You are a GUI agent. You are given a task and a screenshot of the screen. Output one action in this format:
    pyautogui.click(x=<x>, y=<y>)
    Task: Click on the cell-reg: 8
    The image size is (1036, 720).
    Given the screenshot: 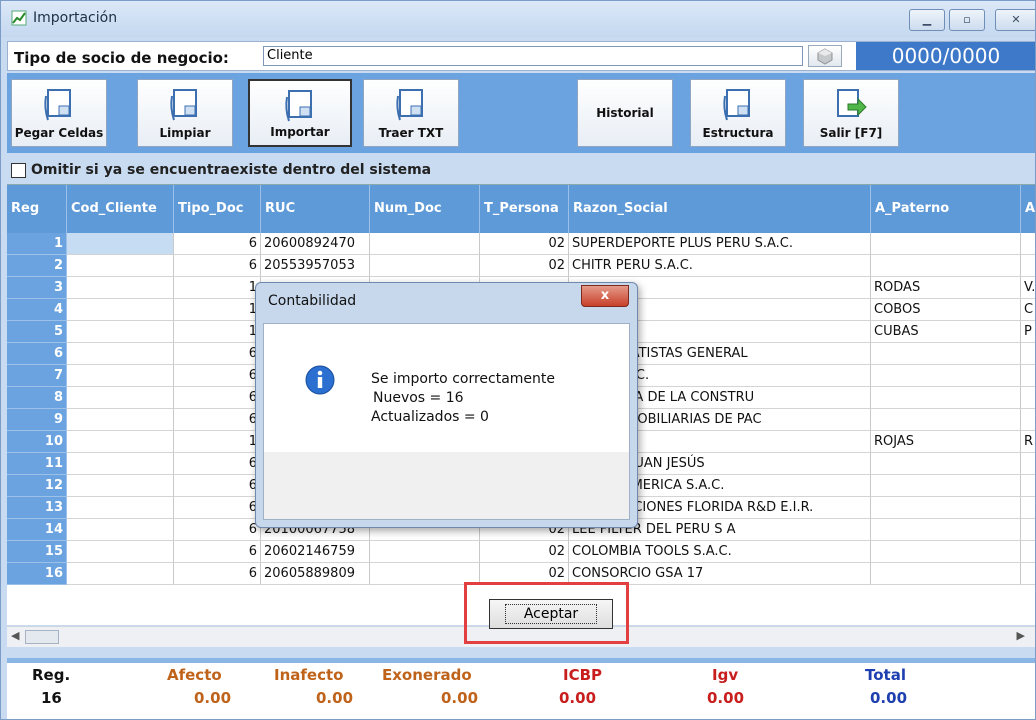 What is the action you would take?
    pyautogui.click(x=37, y=398)
    